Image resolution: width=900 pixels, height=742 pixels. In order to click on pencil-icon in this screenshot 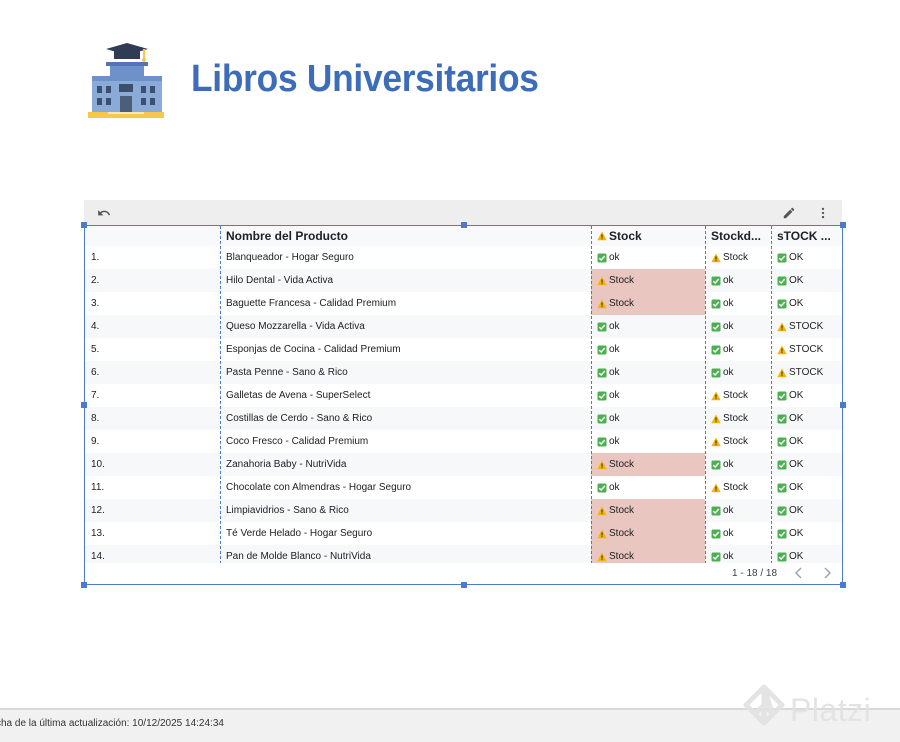, I will do `click(789, 213)`.